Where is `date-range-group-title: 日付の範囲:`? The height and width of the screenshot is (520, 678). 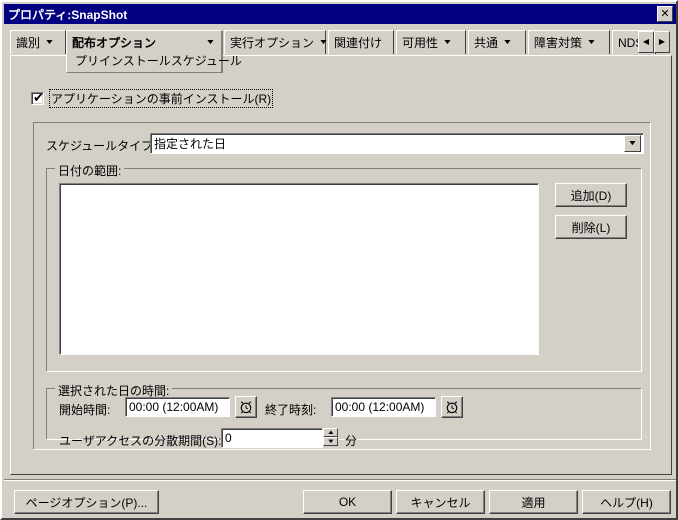
date-range-group-title: 日付の範囲: is located at coordinates (90, 170).